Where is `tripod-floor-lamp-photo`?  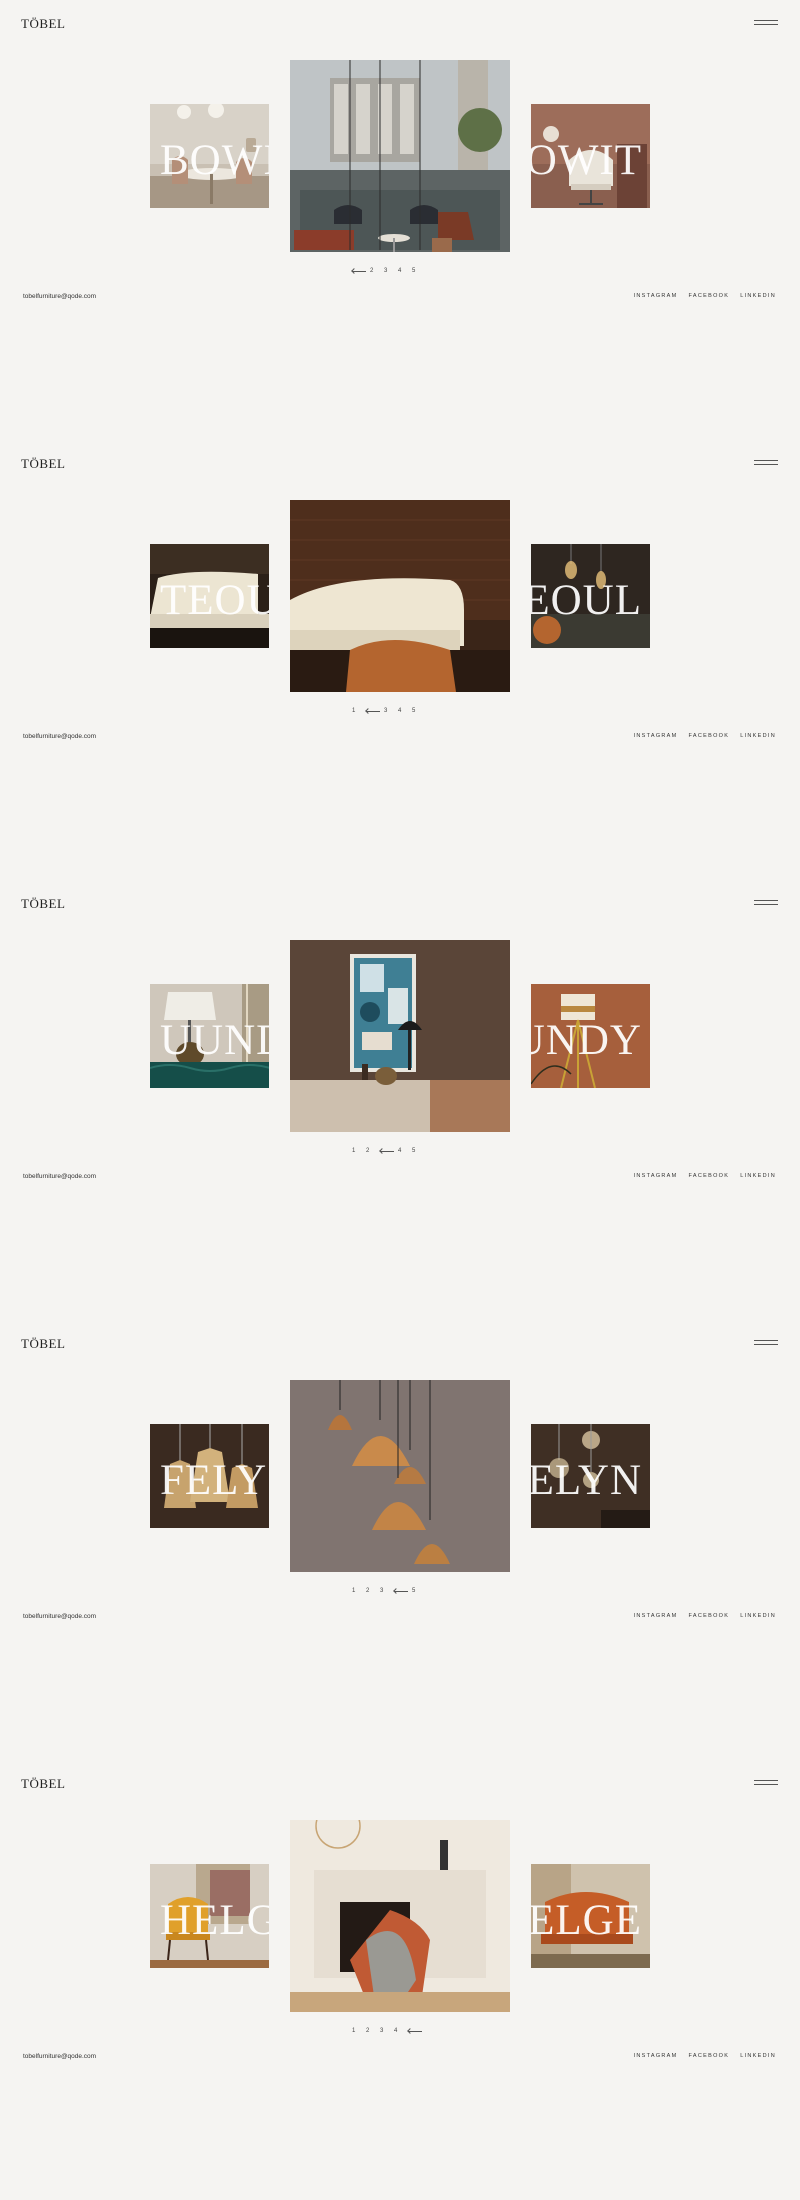 tripod-floor-lamp-photo is located at coordinates (590, 1036).